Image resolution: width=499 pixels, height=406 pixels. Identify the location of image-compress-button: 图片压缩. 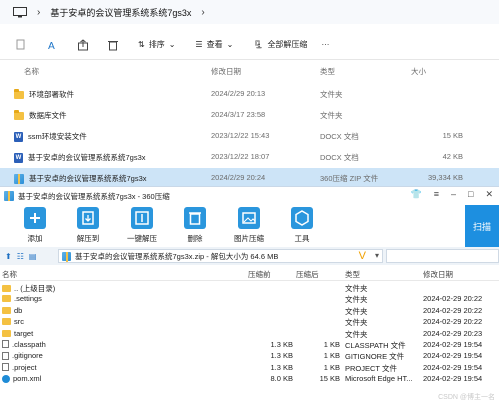
(249, 225).